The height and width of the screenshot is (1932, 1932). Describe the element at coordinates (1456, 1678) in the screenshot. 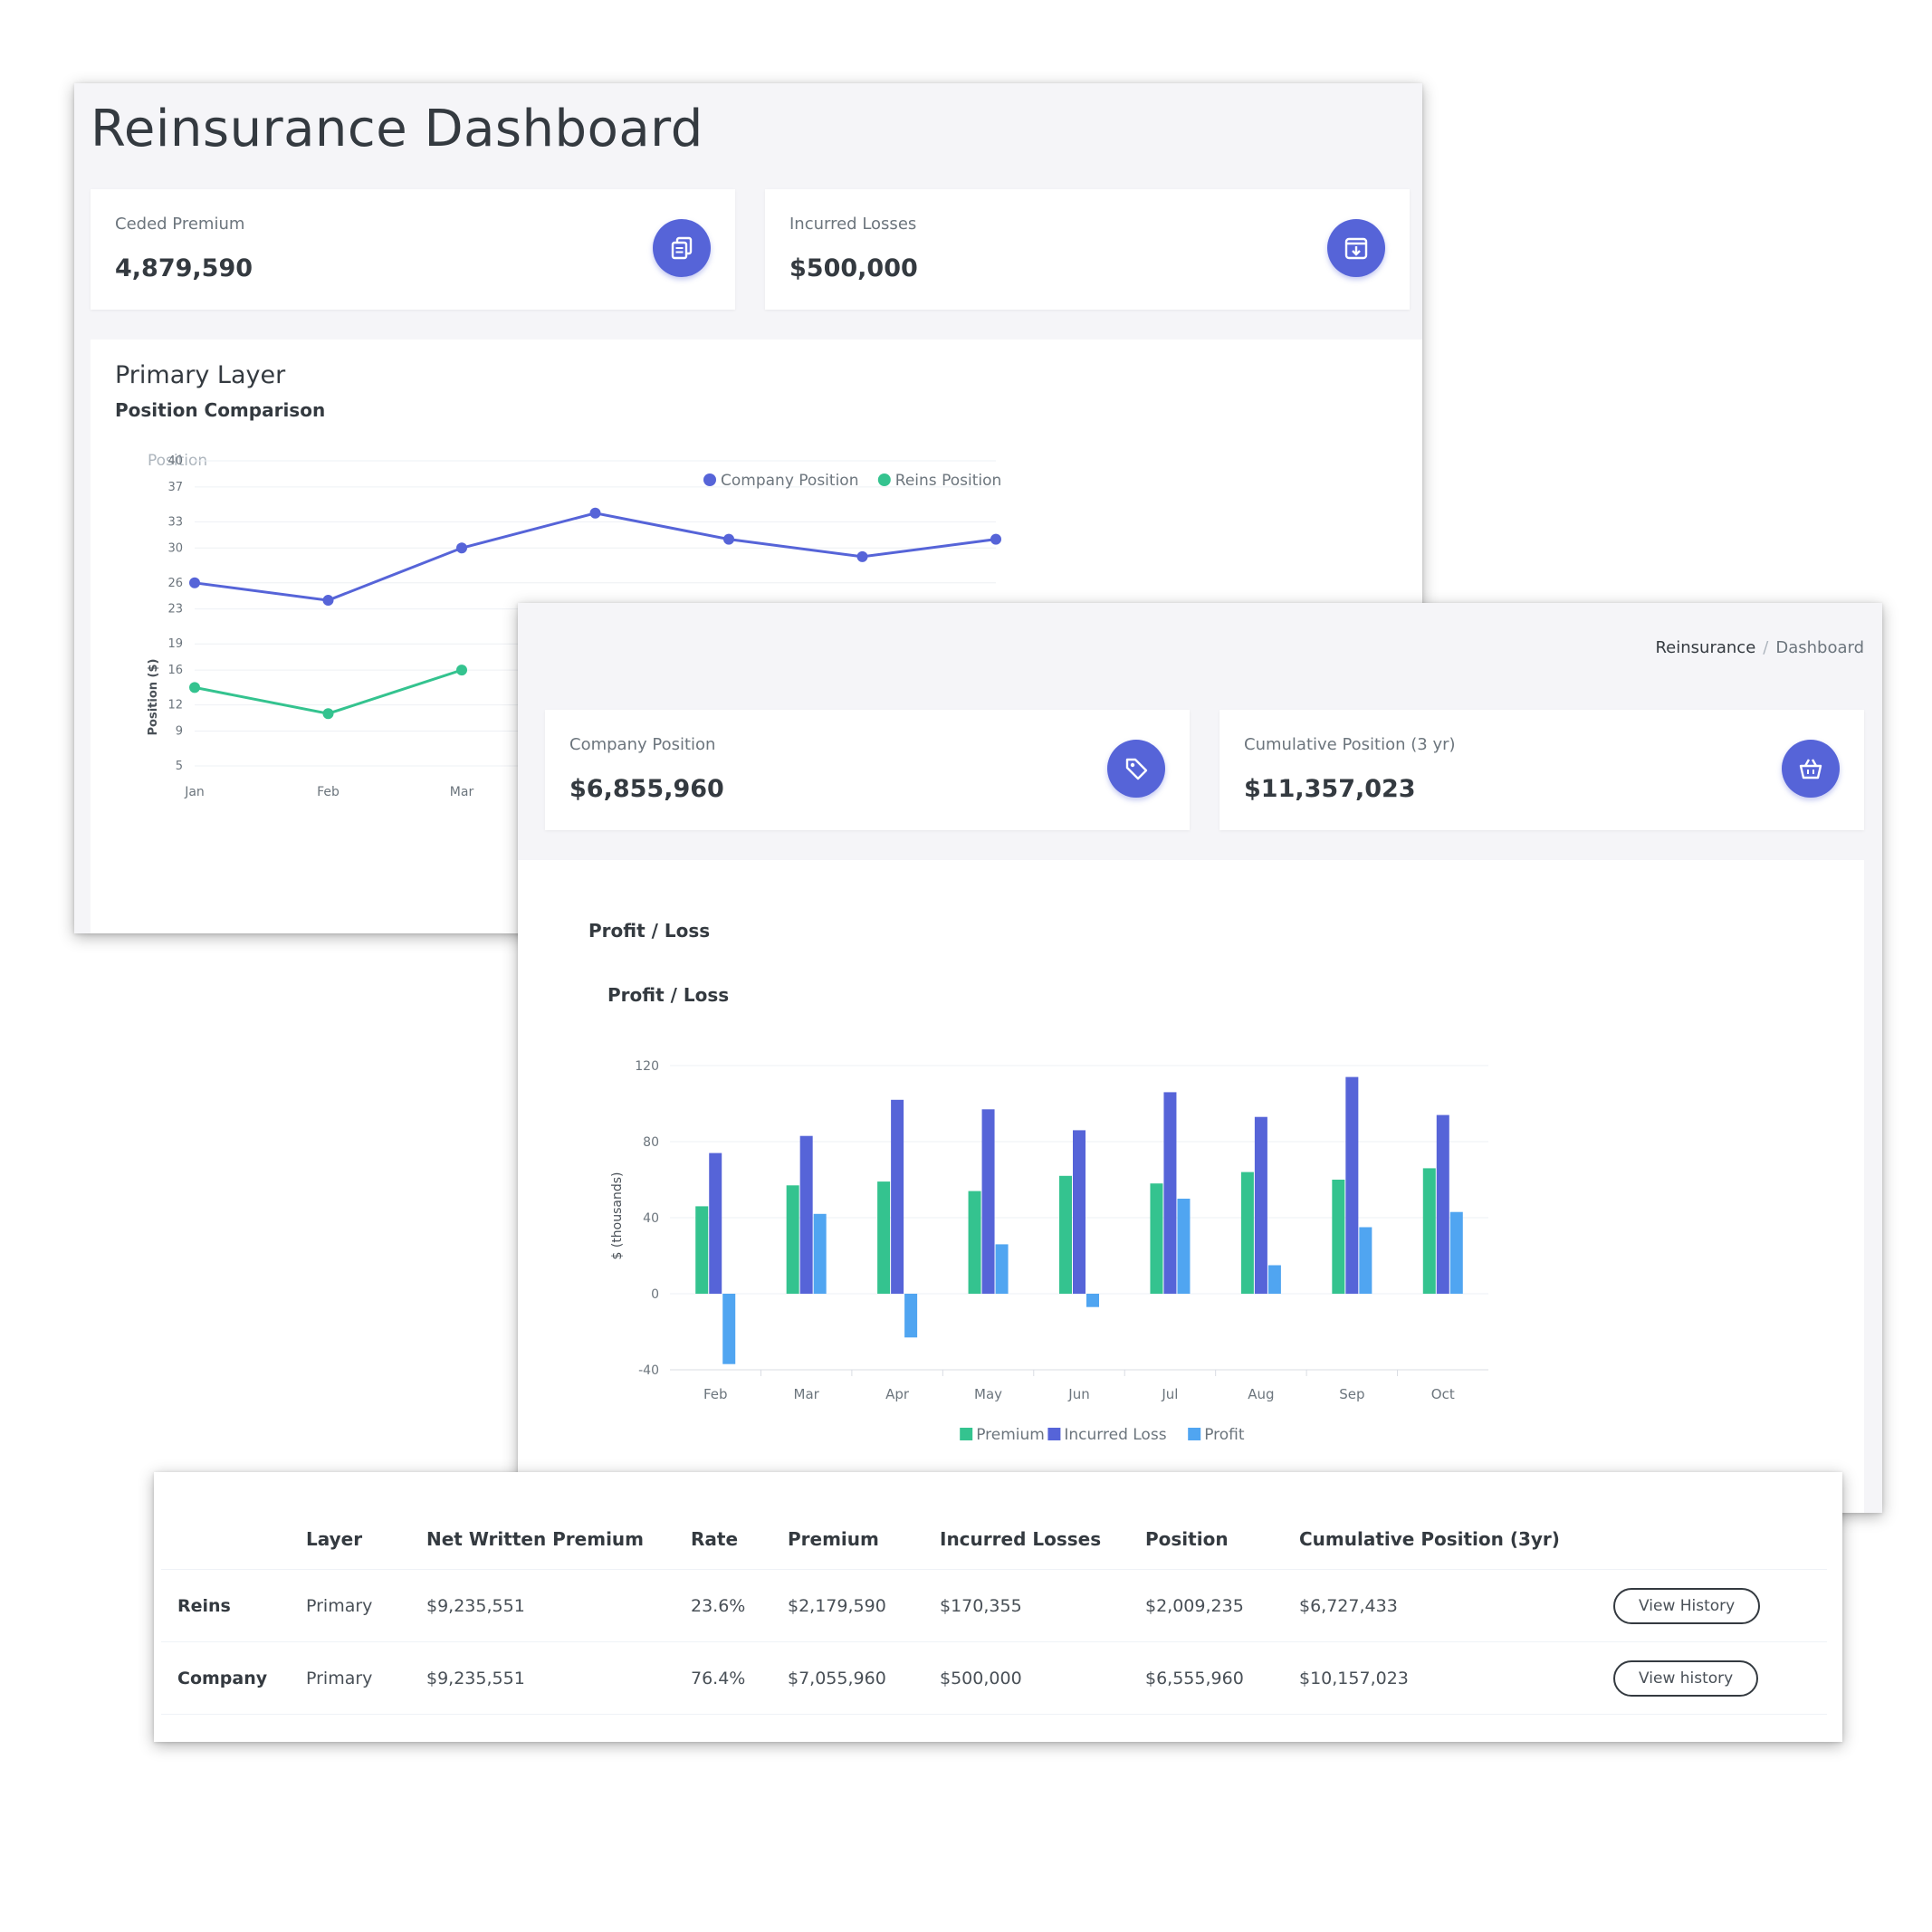

I see `row-cumulative-cell: $10,157,023` at that location.